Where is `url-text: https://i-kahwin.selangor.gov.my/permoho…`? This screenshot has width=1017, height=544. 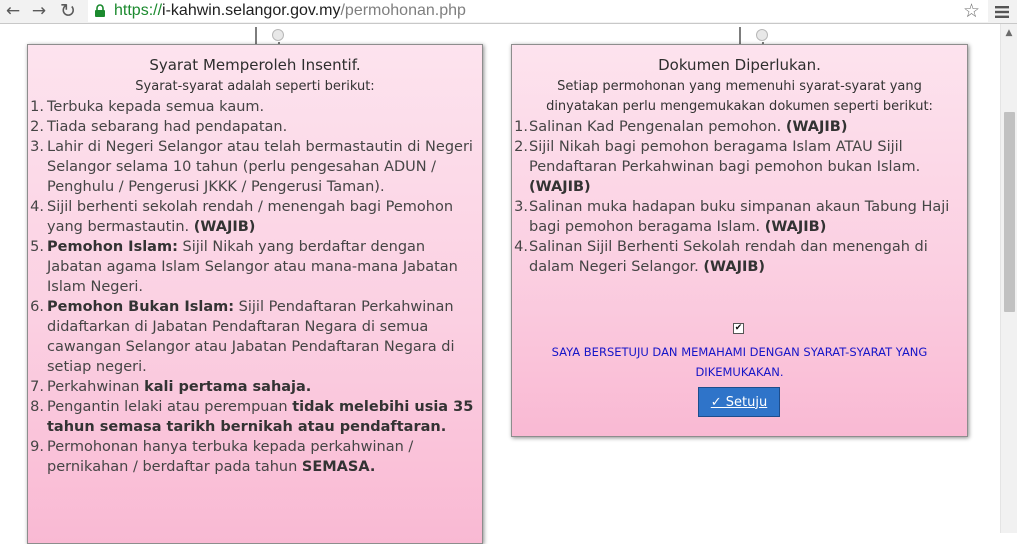 url-text: https://i-kahwin.selangor.gov.my/permoho… is located at coordinates (290, 11).